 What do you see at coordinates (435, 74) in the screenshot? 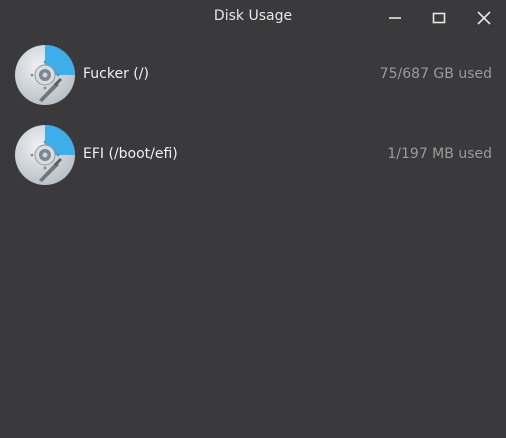
I see `disk-usage-text: 75/687 GB used` at bounding box center [435, 74].